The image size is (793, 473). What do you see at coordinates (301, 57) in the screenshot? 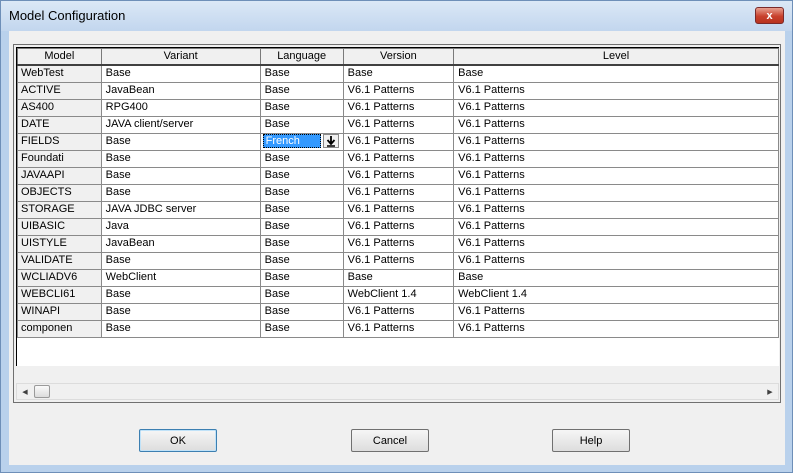
I see `column-header-language: Language` at bounding box center [301, 57].